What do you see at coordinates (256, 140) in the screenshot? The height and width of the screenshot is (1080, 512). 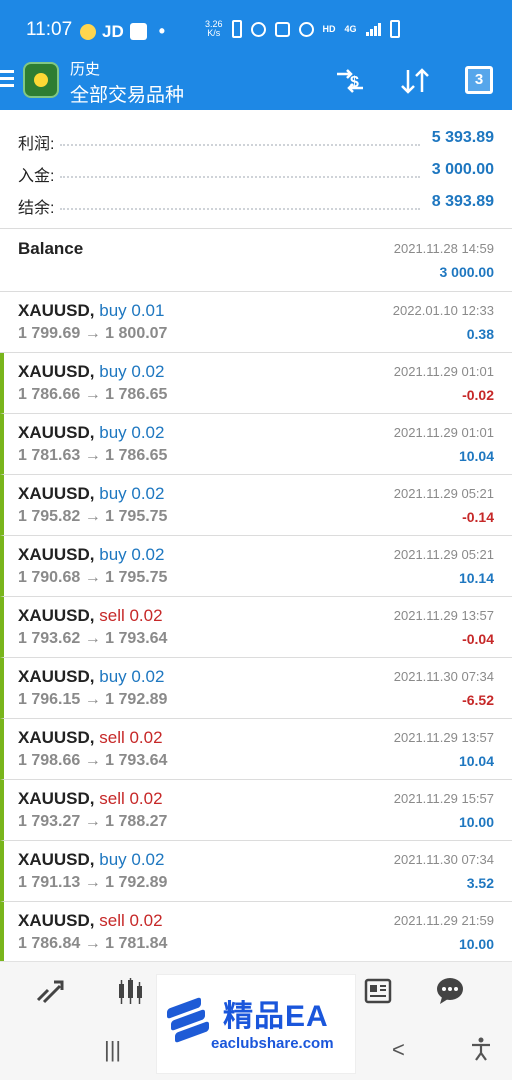 I see `summary-profit: 利润: 5 393.89` at bounding box center [256, 140].